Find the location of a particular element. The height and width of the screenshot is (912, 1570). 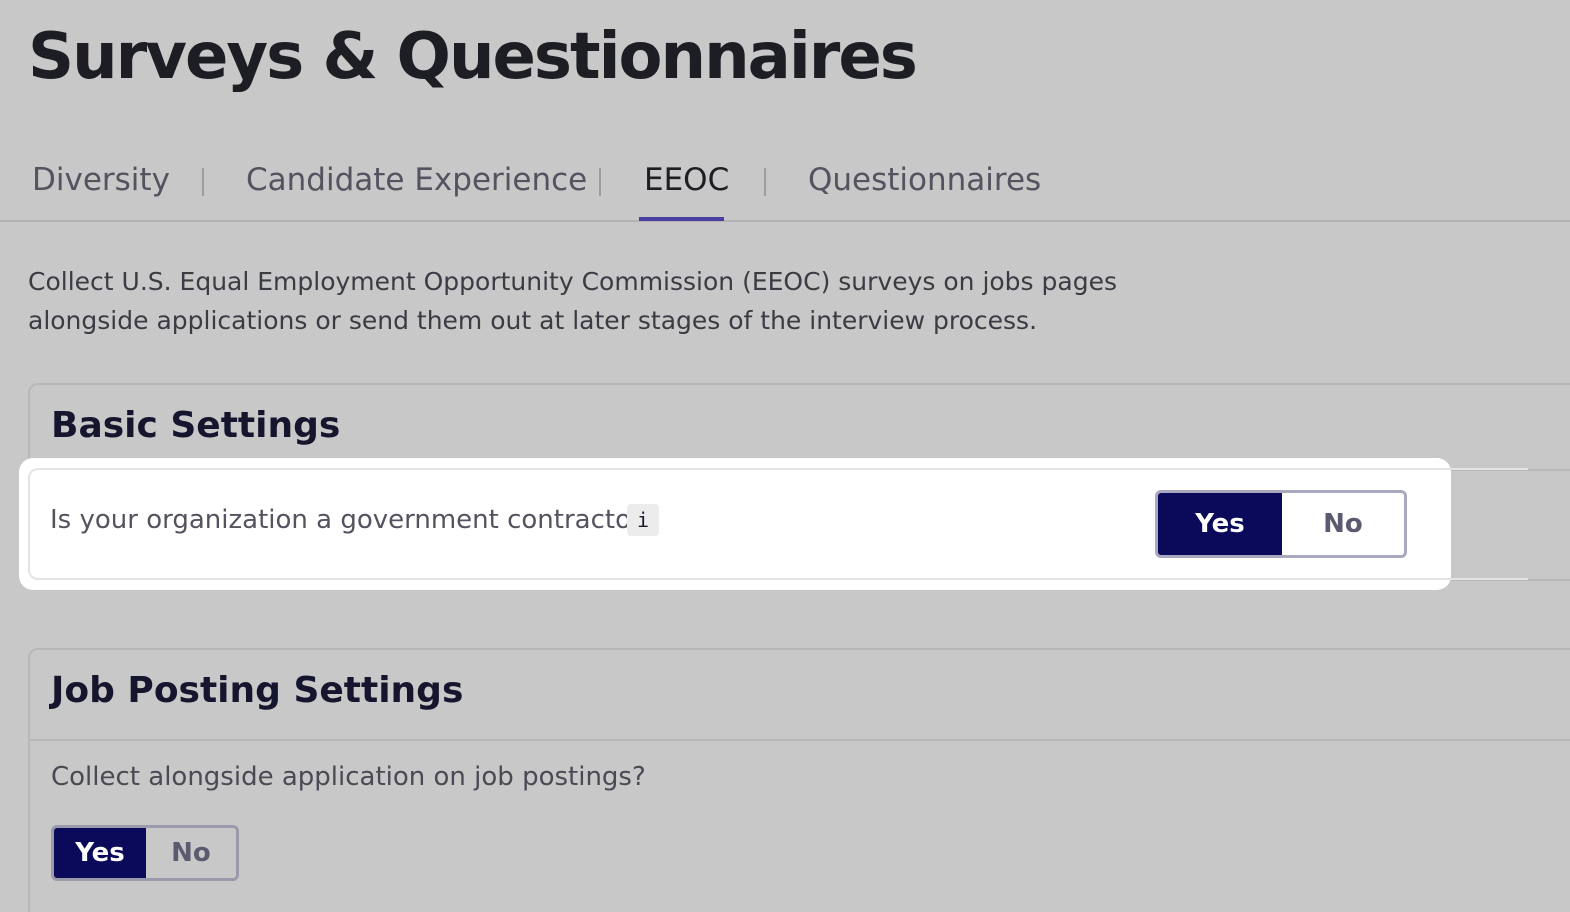

tab-diversity: Diversity is located at coordinates (101, 189).